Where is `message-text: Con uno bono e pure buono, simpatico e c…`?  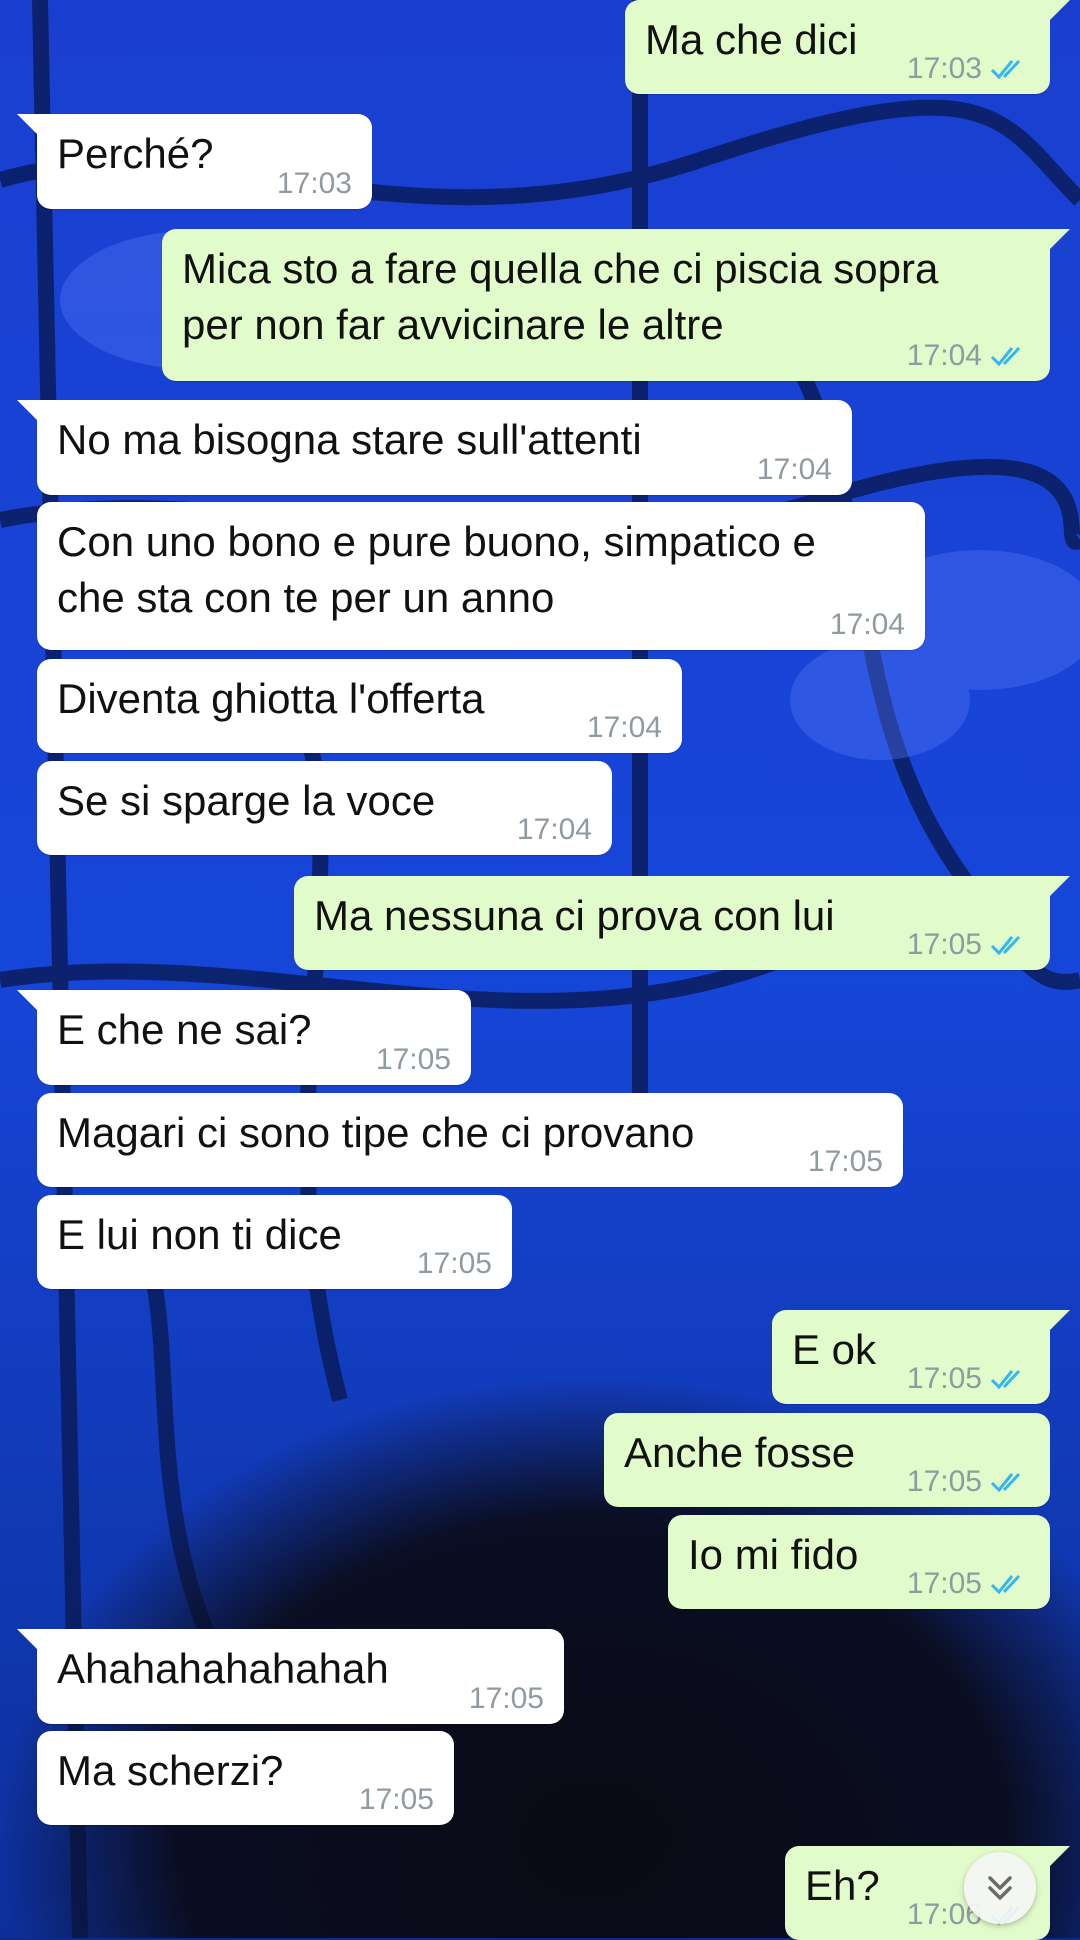
message-text: Con uno bono e pure buono, simpatico e c… is located at coordinates (436, 569).